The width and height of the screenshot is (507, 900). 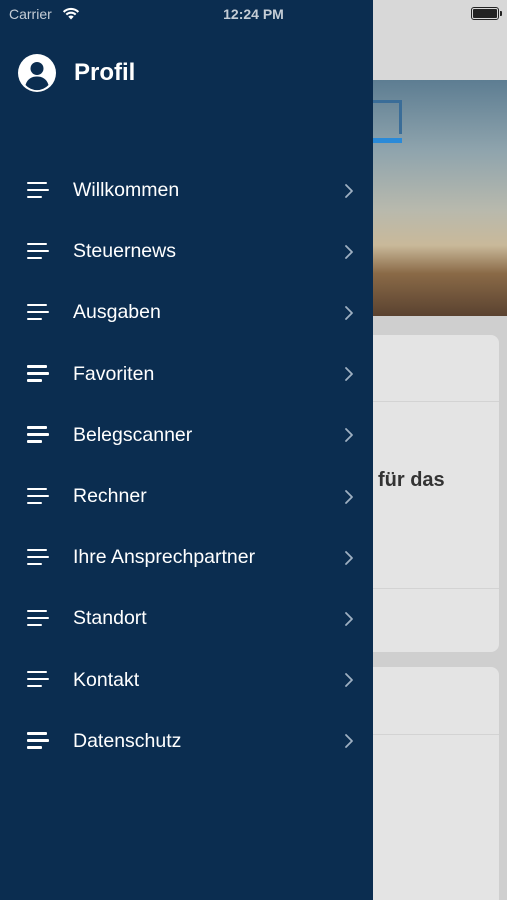 What do you see at coordinates (105, 72) in the screenshot?
I see `profile-label: Profil` at bounding box center [105, 72].